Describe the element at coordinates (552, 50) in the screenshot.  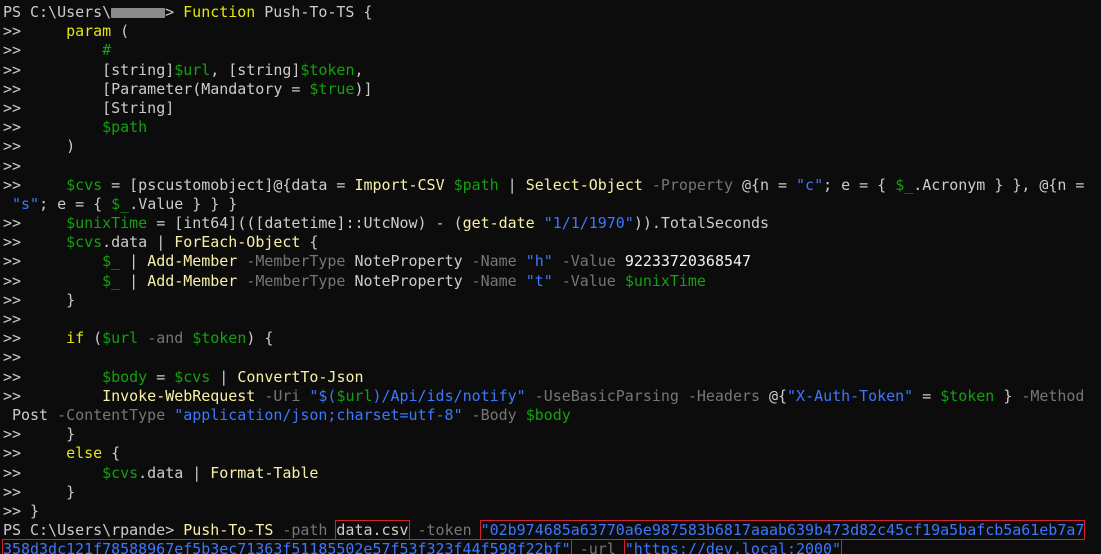
I see `terminal-line: >> #` at that location.